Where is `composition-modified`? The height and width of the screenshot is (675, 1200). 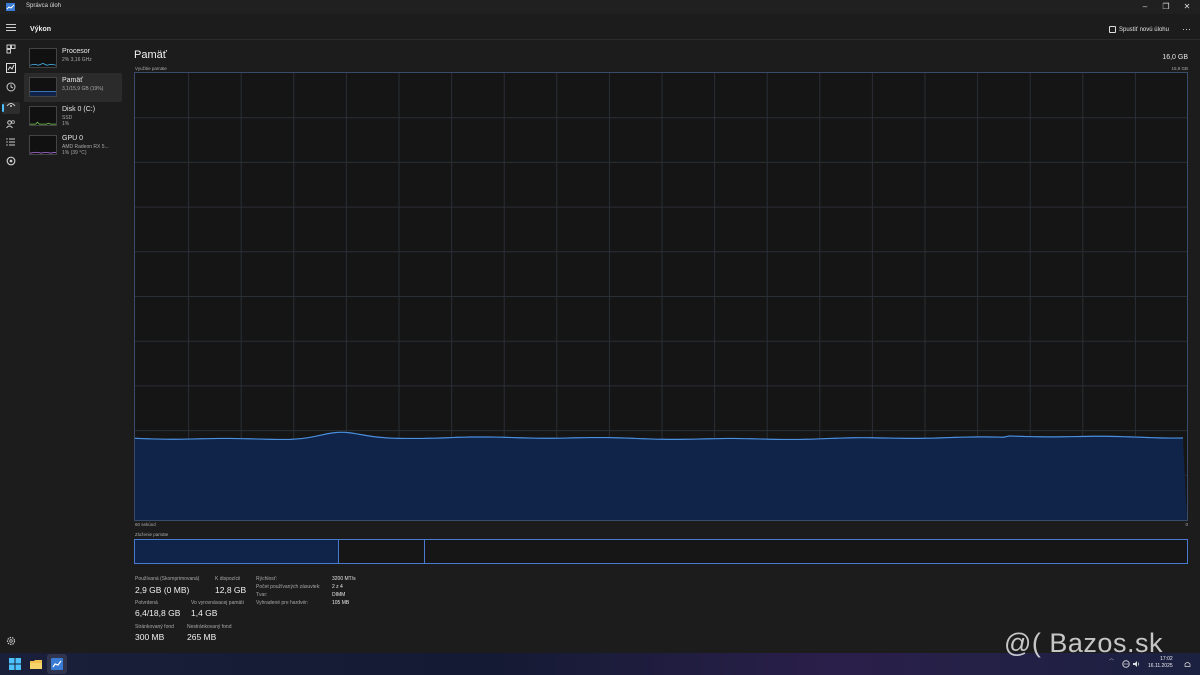 composition-modified is located at coordinates (382, 551).